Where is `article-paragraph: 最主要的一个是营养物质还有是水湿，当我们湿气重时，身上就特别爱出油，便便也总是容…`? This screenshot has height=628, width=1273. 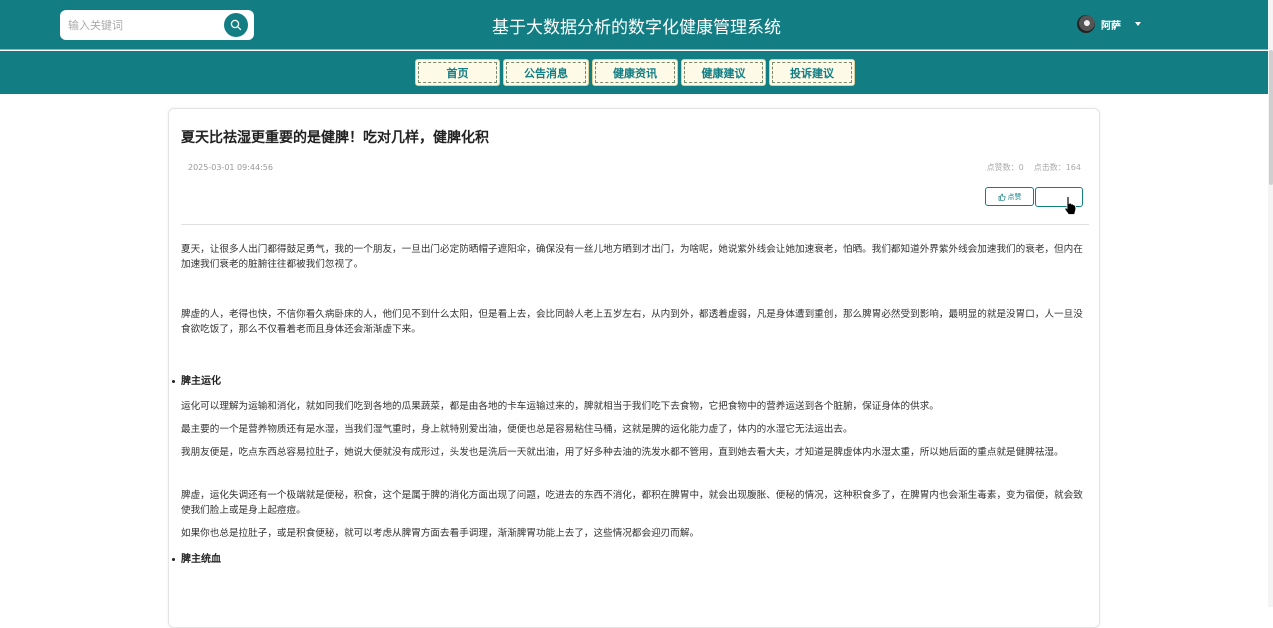 article-paragraph: 最主要的一个是营养物质还有是水湿，当我们湿气重时，身上就特别爱出油，便便也总是容… is located at coordinates (517, 429).